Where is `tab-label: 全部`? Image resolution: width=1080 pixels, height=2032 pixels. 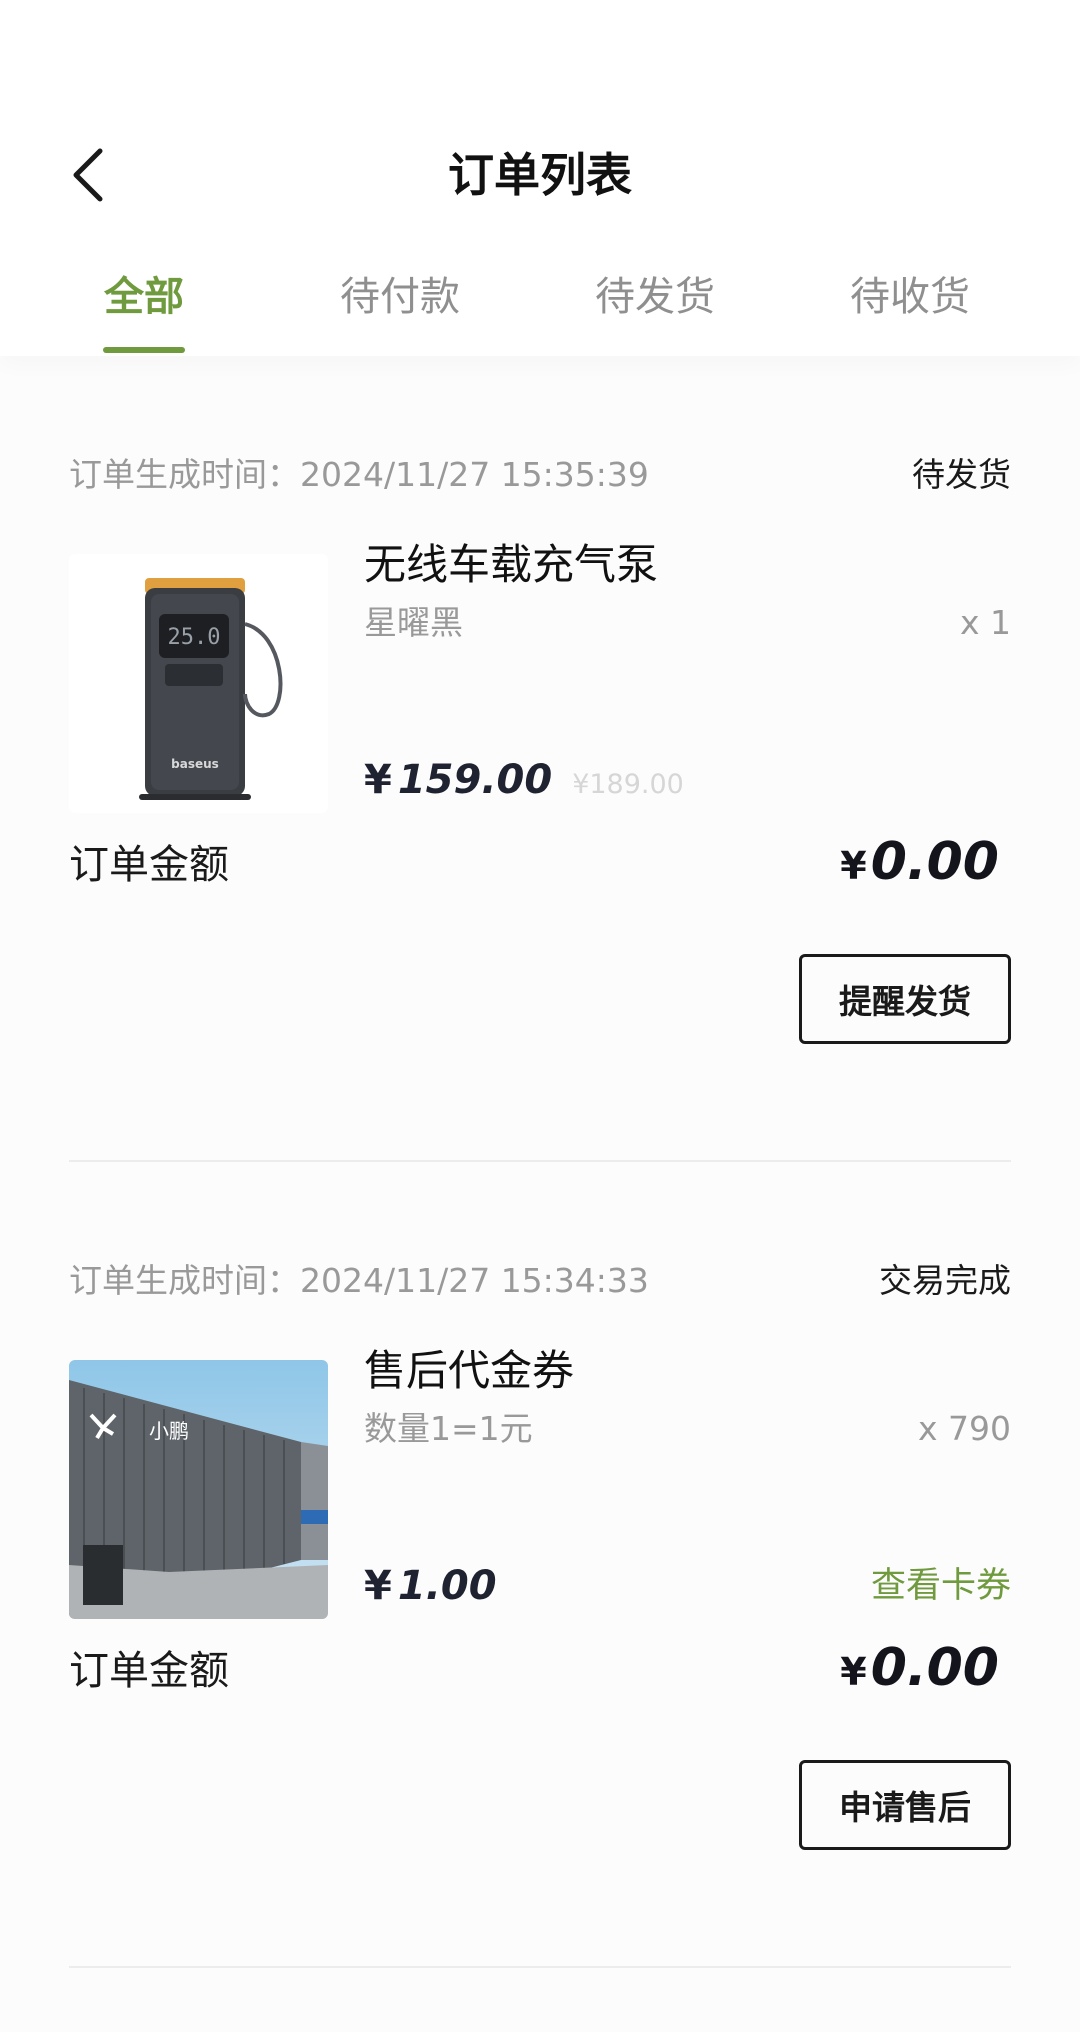 tab-label: 全部 is located at coordinates (144, 297).